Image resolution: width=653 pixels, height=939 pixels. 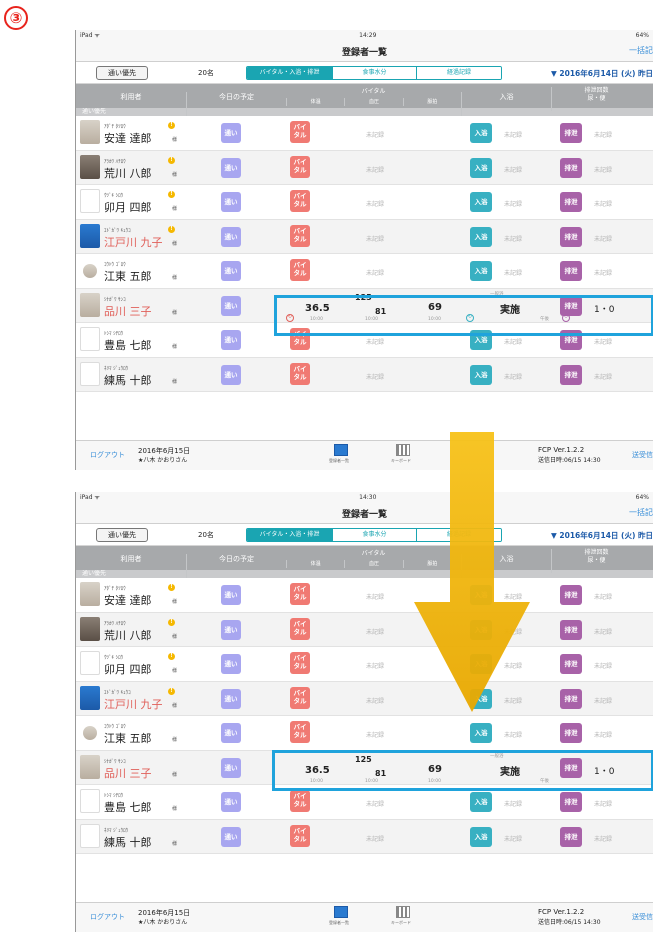 What do you see at coordinates (459, 73) in the screenshot?
I see `tab-category-2: 経過記録` at bounding box center [459, 73].